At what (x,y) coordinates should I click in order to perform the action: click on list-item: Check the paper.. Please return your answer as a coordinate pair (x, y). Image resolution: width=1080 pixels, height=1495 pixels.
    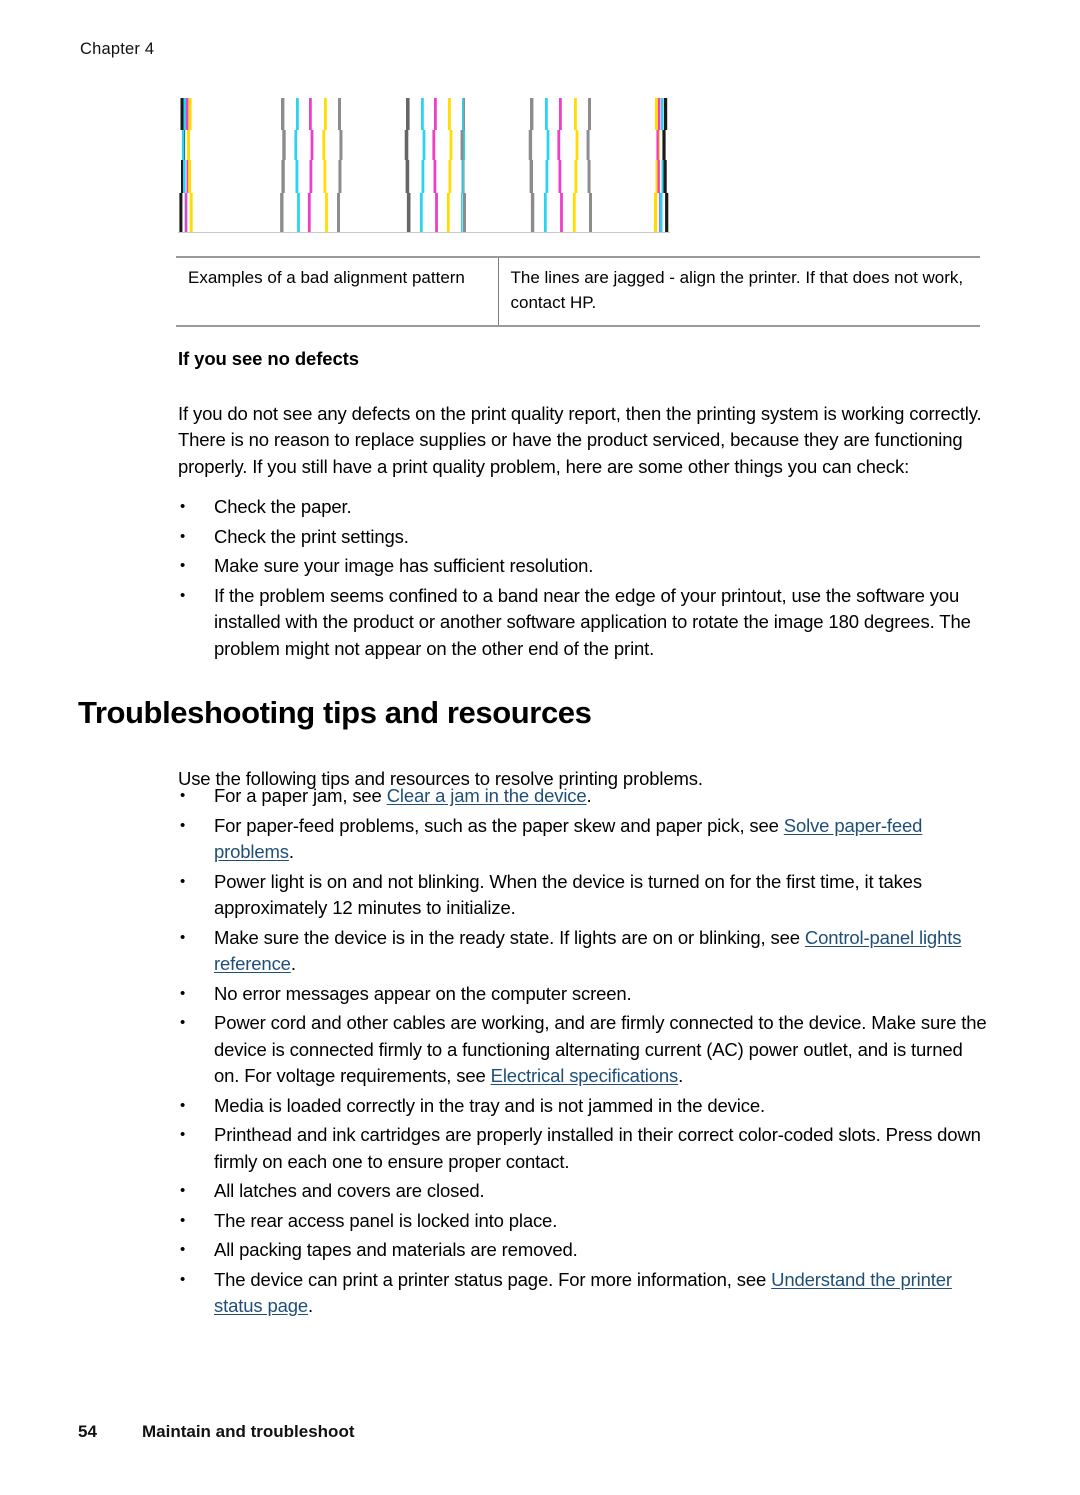
    Looking at the image, I should click on (583, 507).